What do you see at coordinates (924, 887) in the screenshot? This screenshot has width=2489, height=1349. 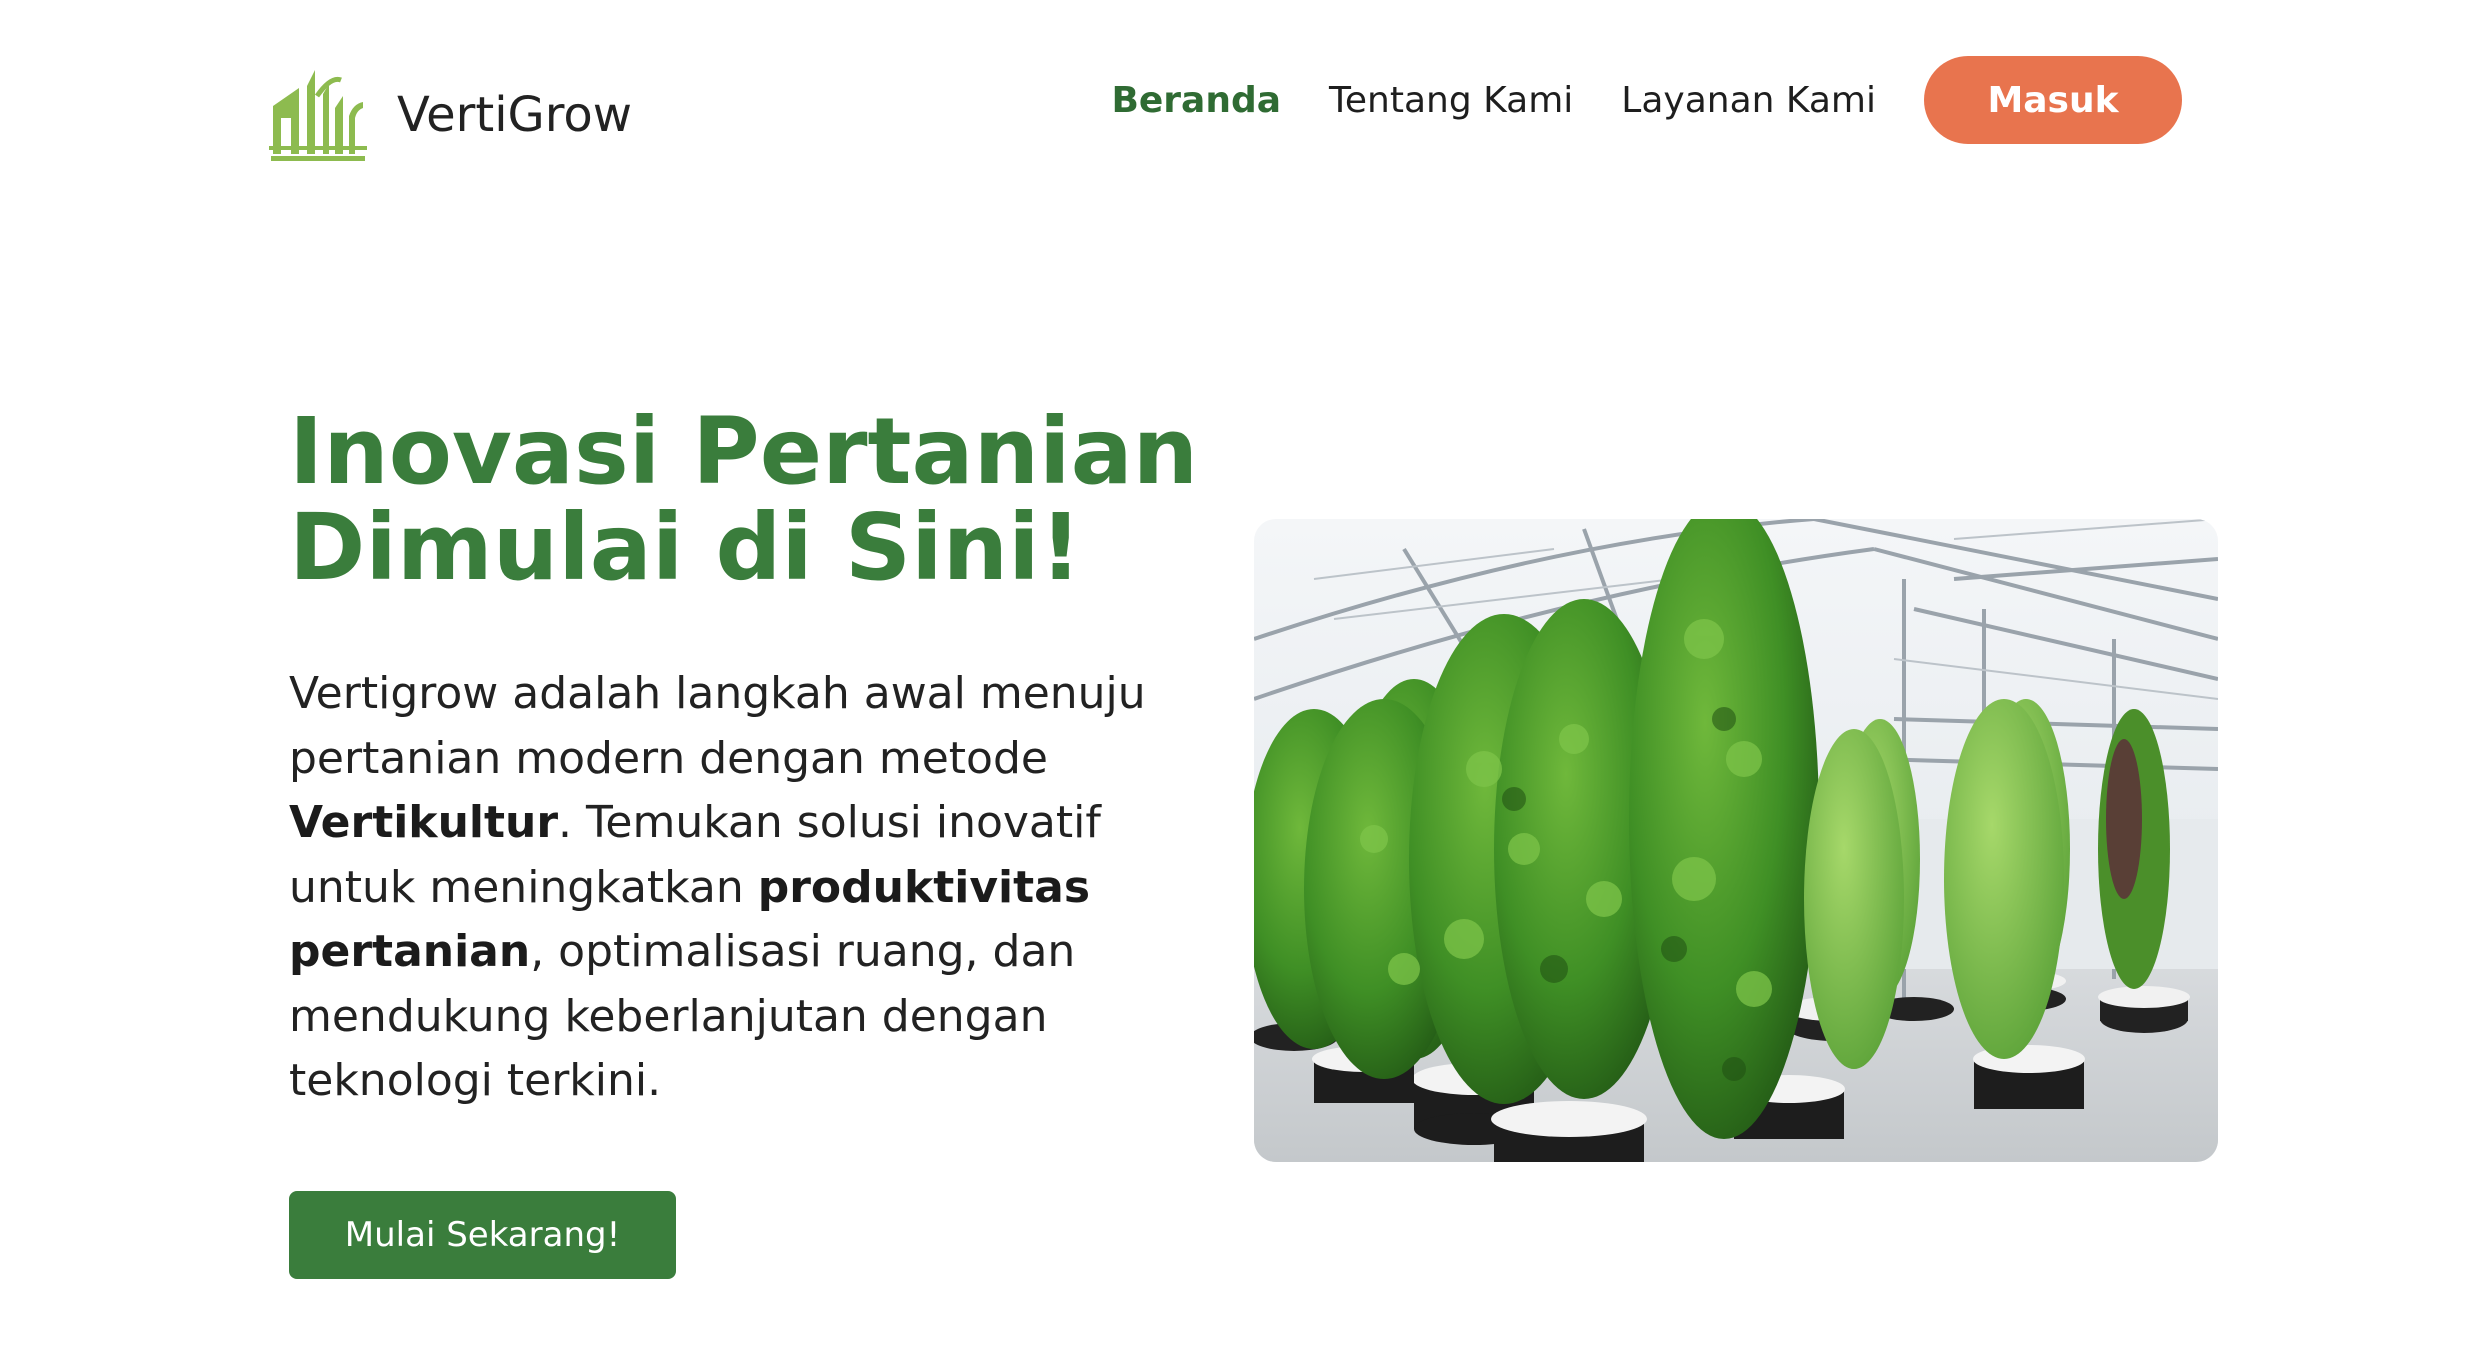 I see `keyword-produktivitas: produktivitas` at bounding box center [924, 887].